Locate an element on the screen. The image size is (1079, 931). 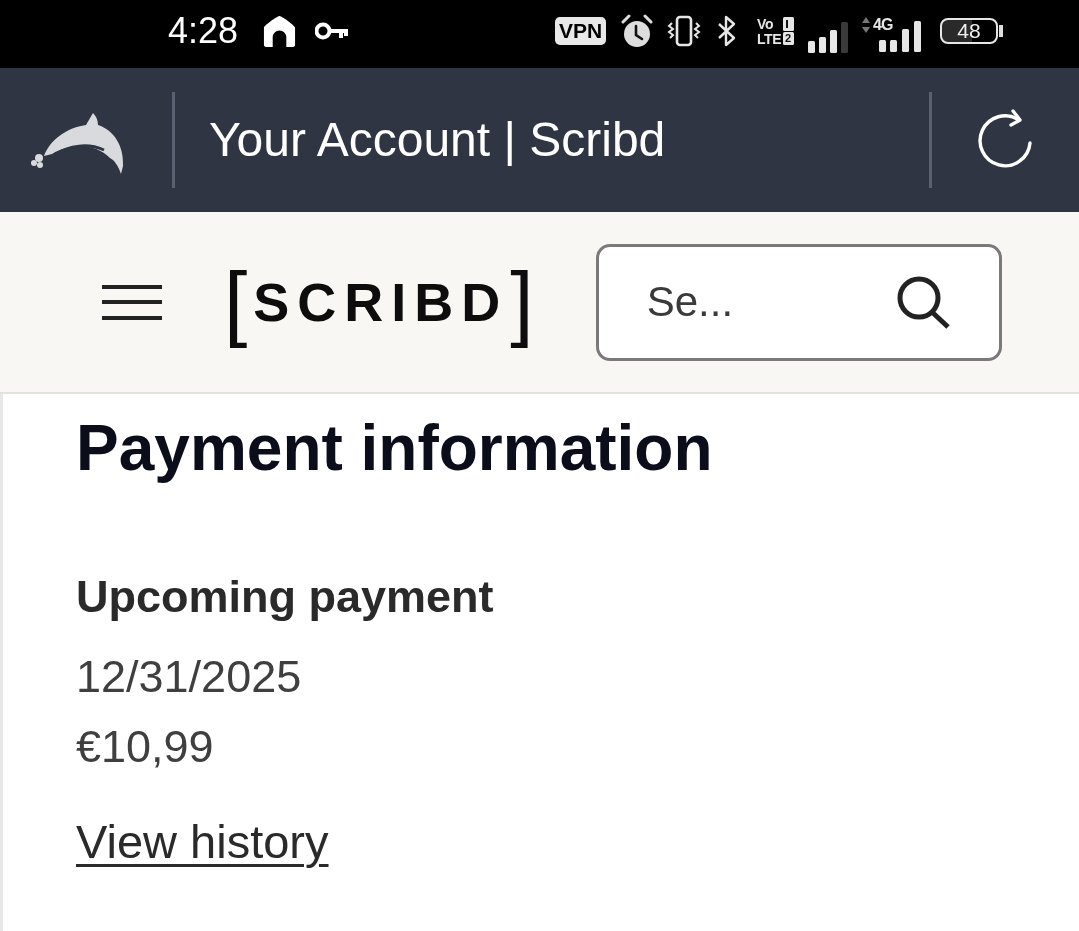
vibrate-icon is located at coordinates (684, 31).